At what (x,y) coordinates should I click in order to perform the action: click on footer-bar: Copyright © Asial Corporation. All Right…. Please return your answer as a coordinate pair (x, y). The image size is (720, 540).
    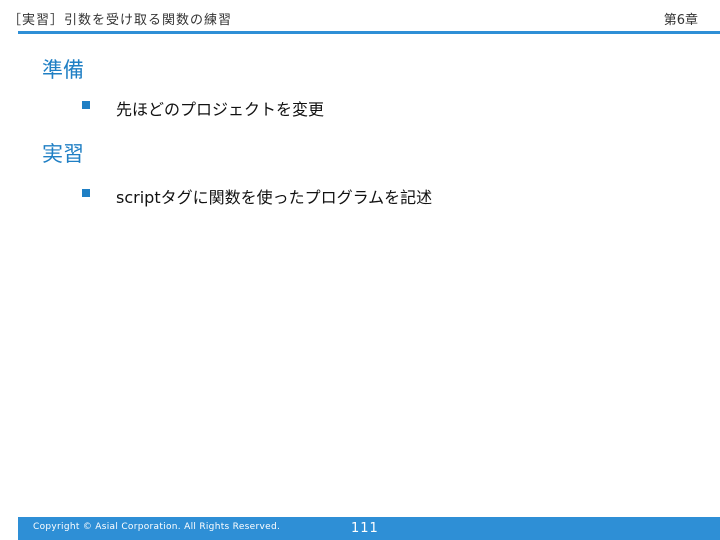
    Looking at the image, I should click on (369, 528).